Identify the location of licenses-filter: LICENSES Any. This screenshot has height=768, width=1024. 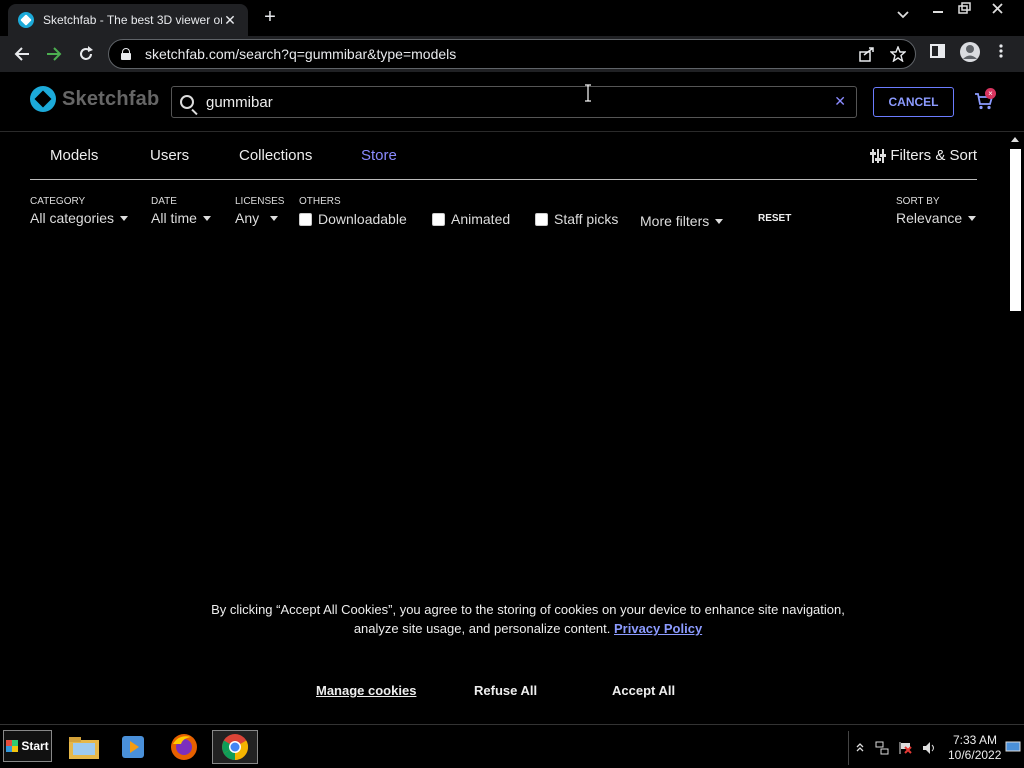
(259, 212).